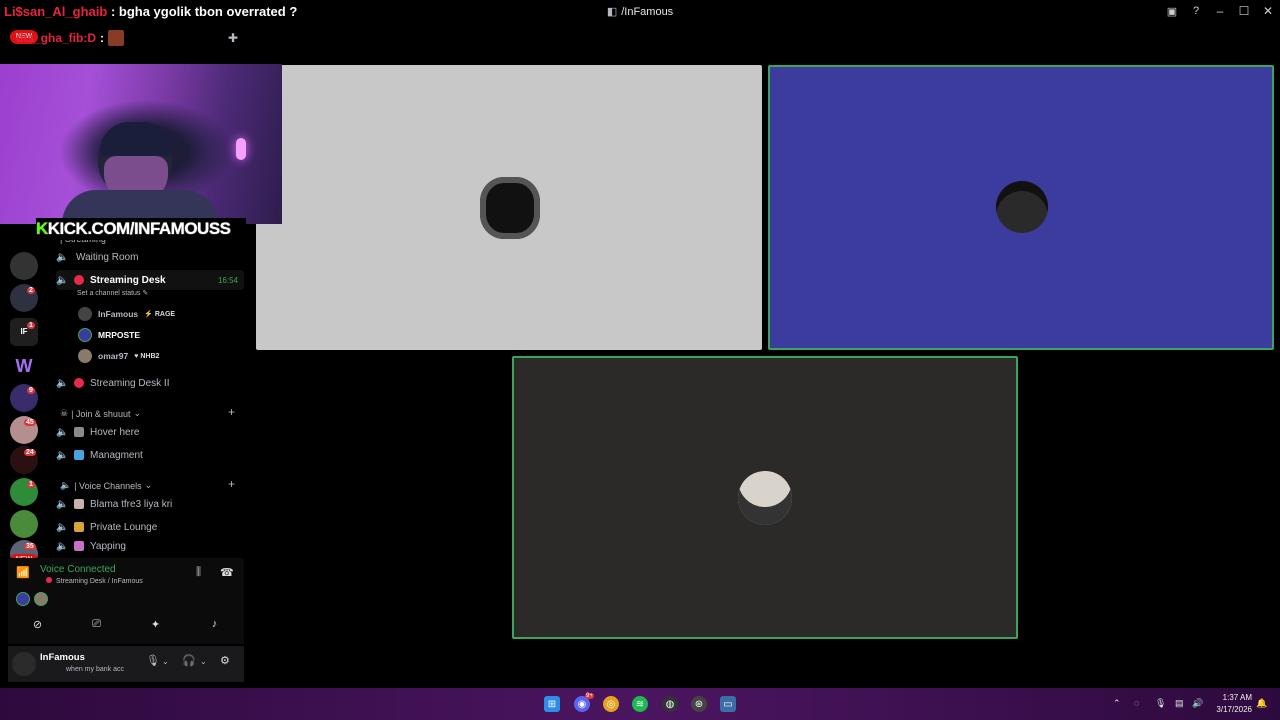  What do you see at coordinates (1196, 11) in the screenshot?
I see `help-icon: ?` at bounding box center [1196, 11].